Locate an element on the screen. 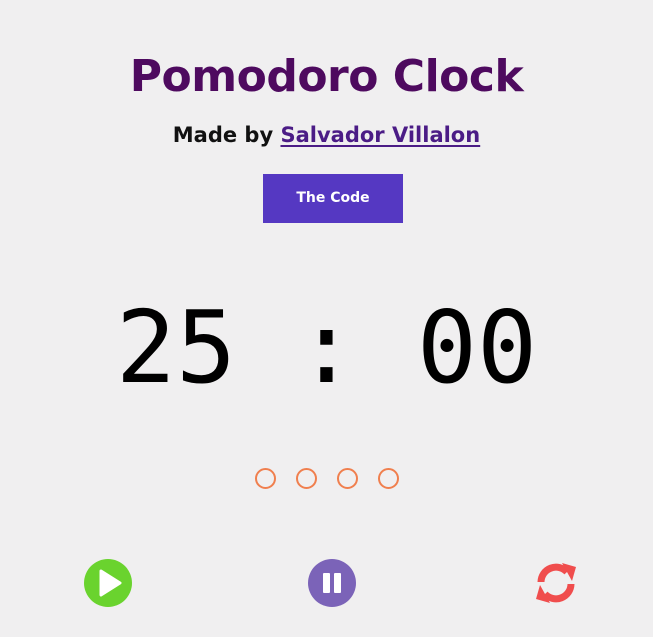 The height and width of the screenshot is (637, 653). timer-seconds: 00 is located at coordinates (477, 347).